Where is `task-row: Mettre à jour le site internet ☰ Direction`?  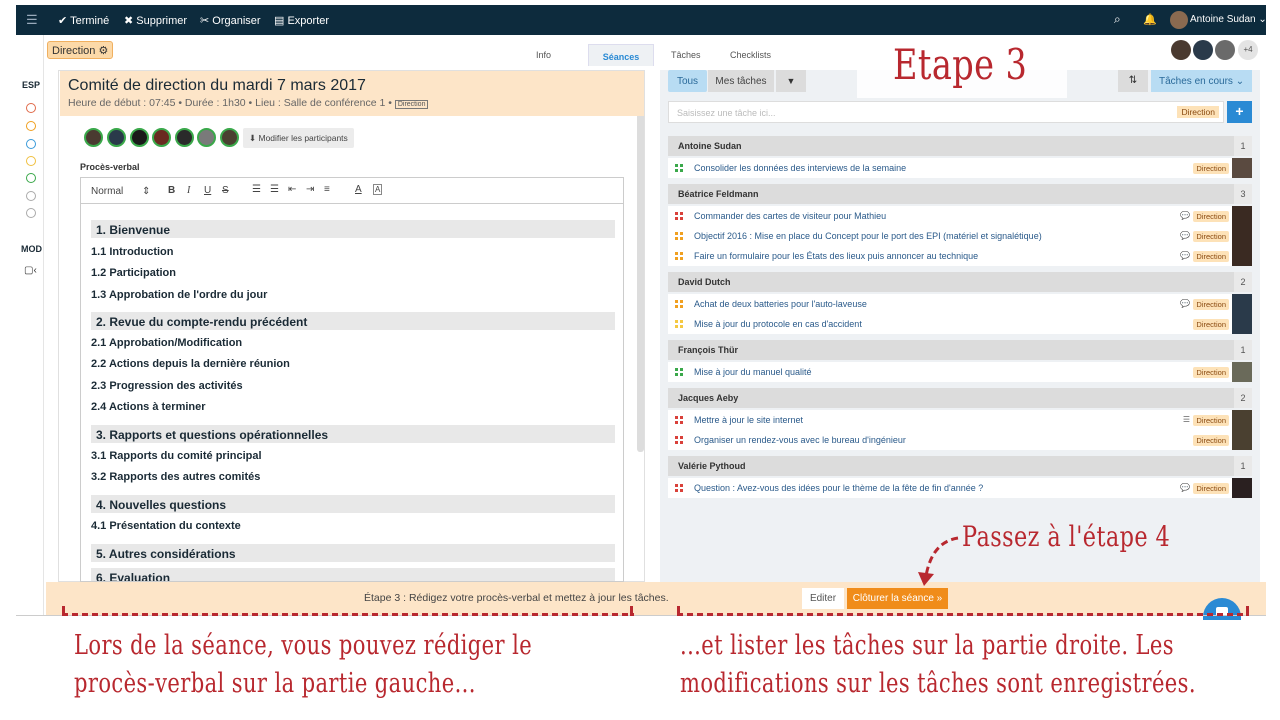
task-row: Mettre à jour le site internet ☰ Direction is located at coordinates (960, 420).